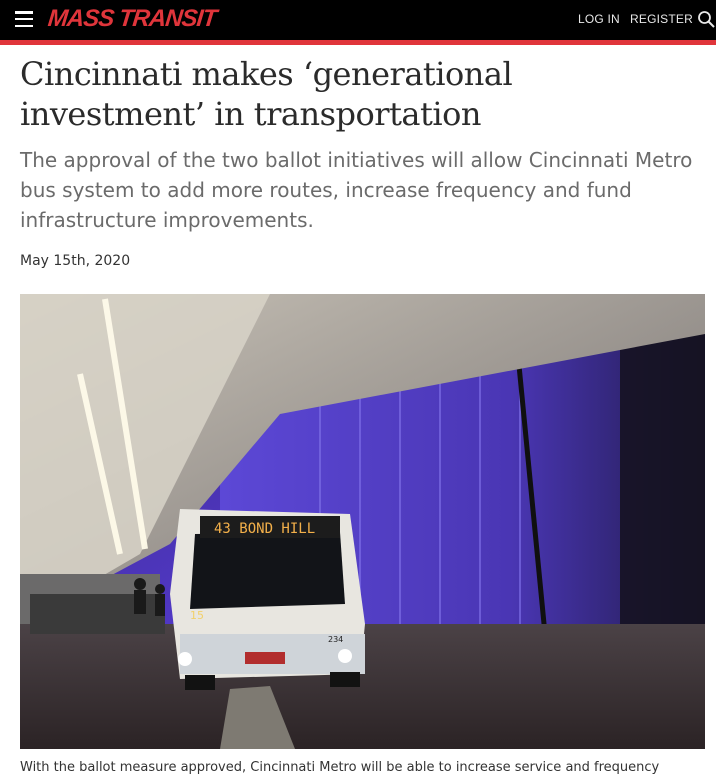 Image resolution: width=716 pixels, height=781 pixels. What do you see at coordinates (358, 42) in the screenshot?
I see `header-accent-line` at bounding box center [358, 42].